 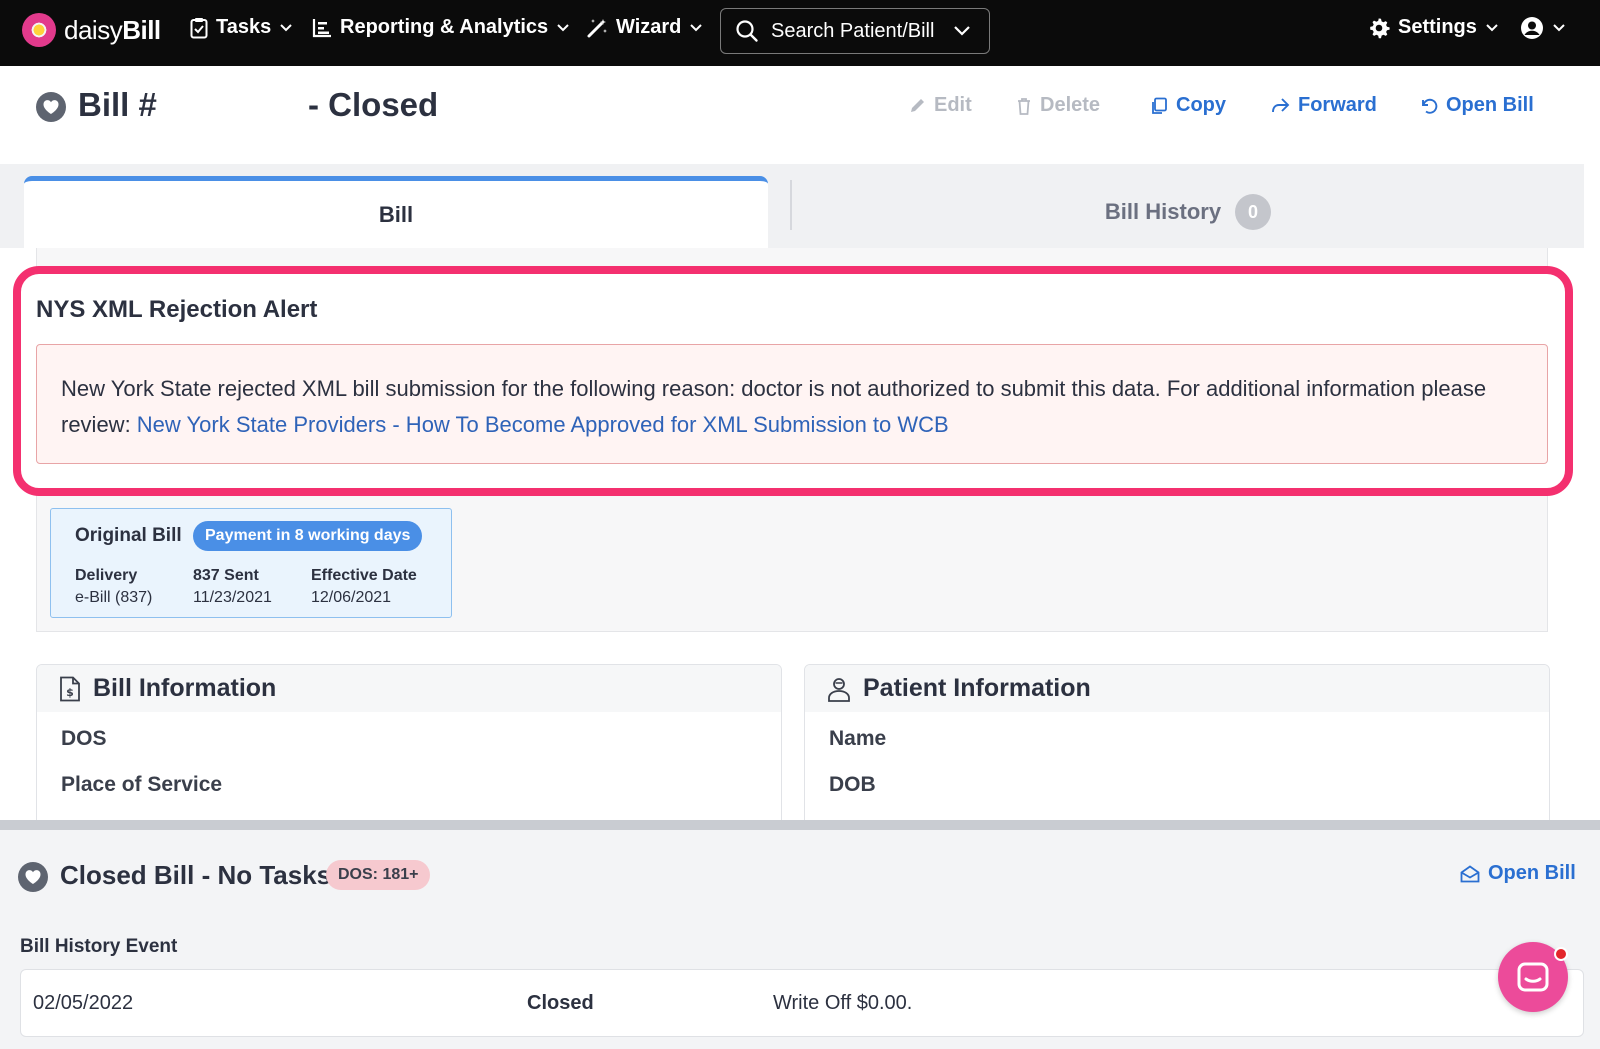 I want to click on nav-settings-menu: Settings, so click(x=1433, y=27).